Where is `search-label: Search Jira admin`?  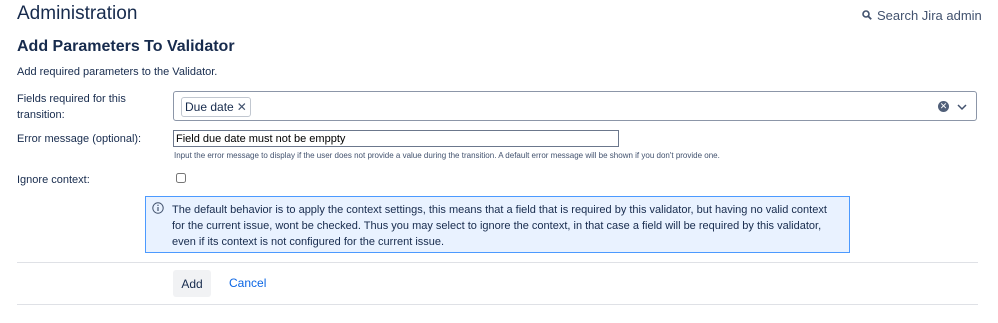
search-label: Search Jira admin is located at coordinates (929, 15).